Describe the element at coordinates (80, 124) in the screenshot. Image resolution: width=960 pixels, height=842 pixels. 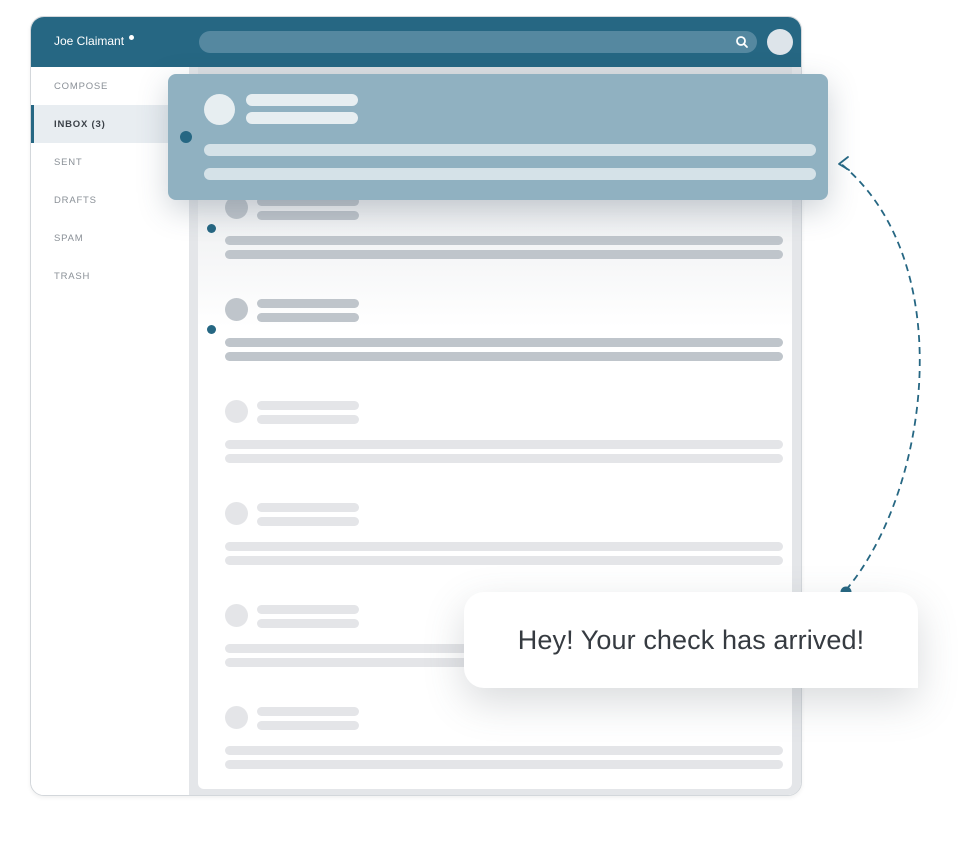
I see `sidebar-item-label: INBOX (3)` at that location.